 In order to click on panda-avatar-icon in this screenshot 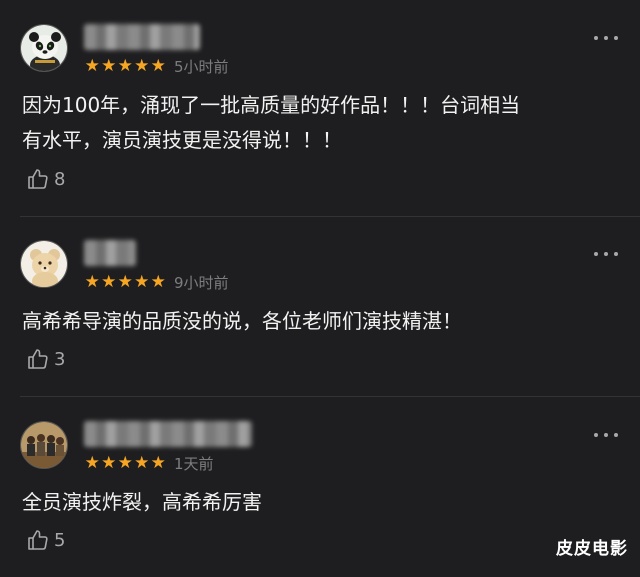, I will do `click(44, 48)`.